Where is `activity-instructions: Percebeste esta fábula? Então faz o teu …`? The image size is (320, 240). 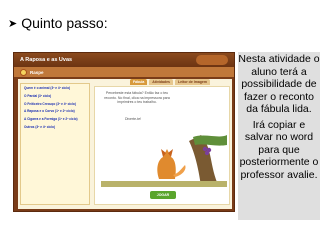
activity-instructions: Percebeste esta fábula? Então faz o teu … is located at coordinates (137, 97).